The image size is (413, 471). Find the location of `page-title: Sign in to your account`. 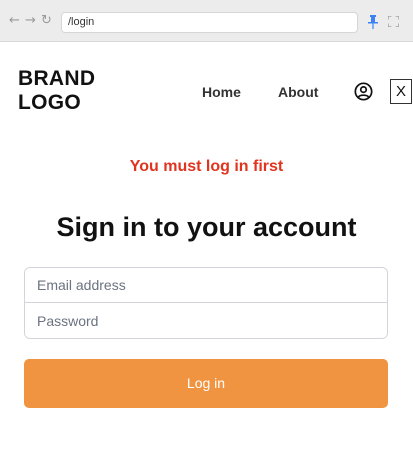

page-title: Sign in to your account is located at coordinates (206, 227).